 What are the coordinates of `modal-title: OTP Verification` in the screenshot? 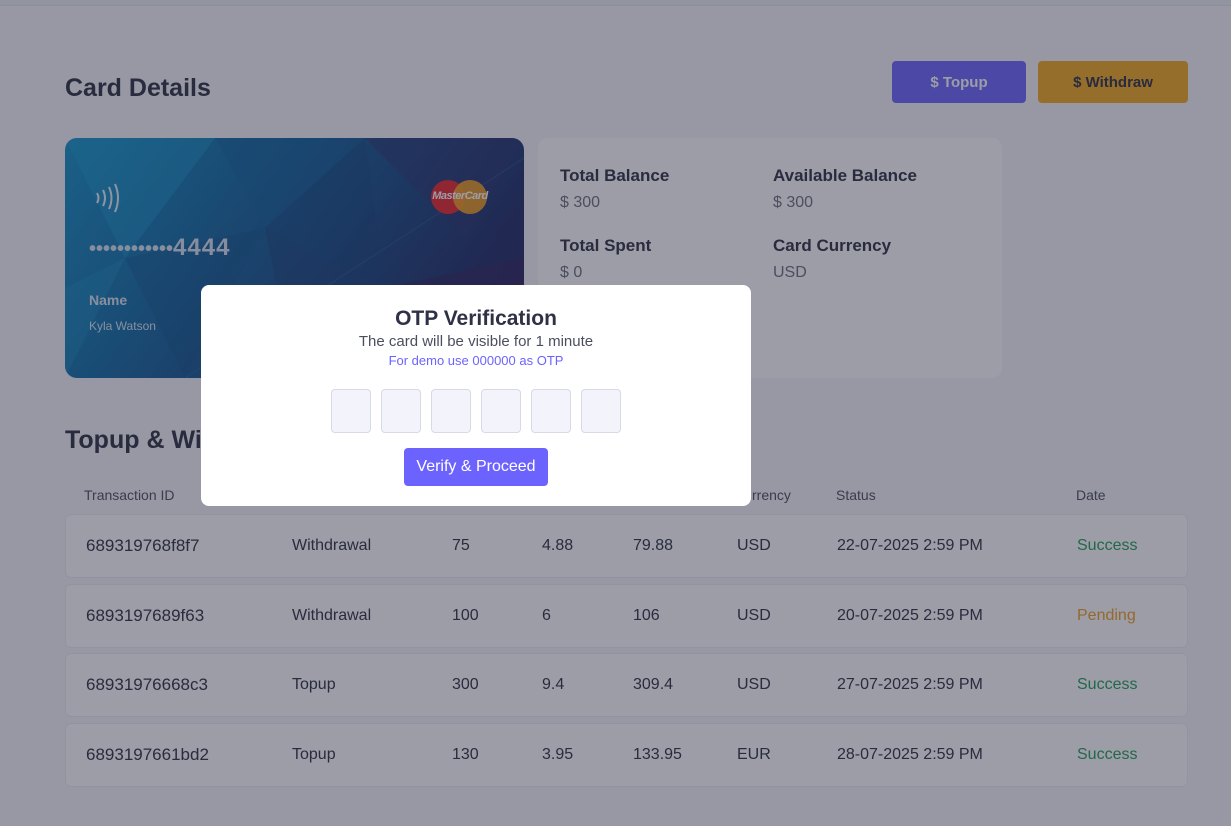 It's located at (476, 318).